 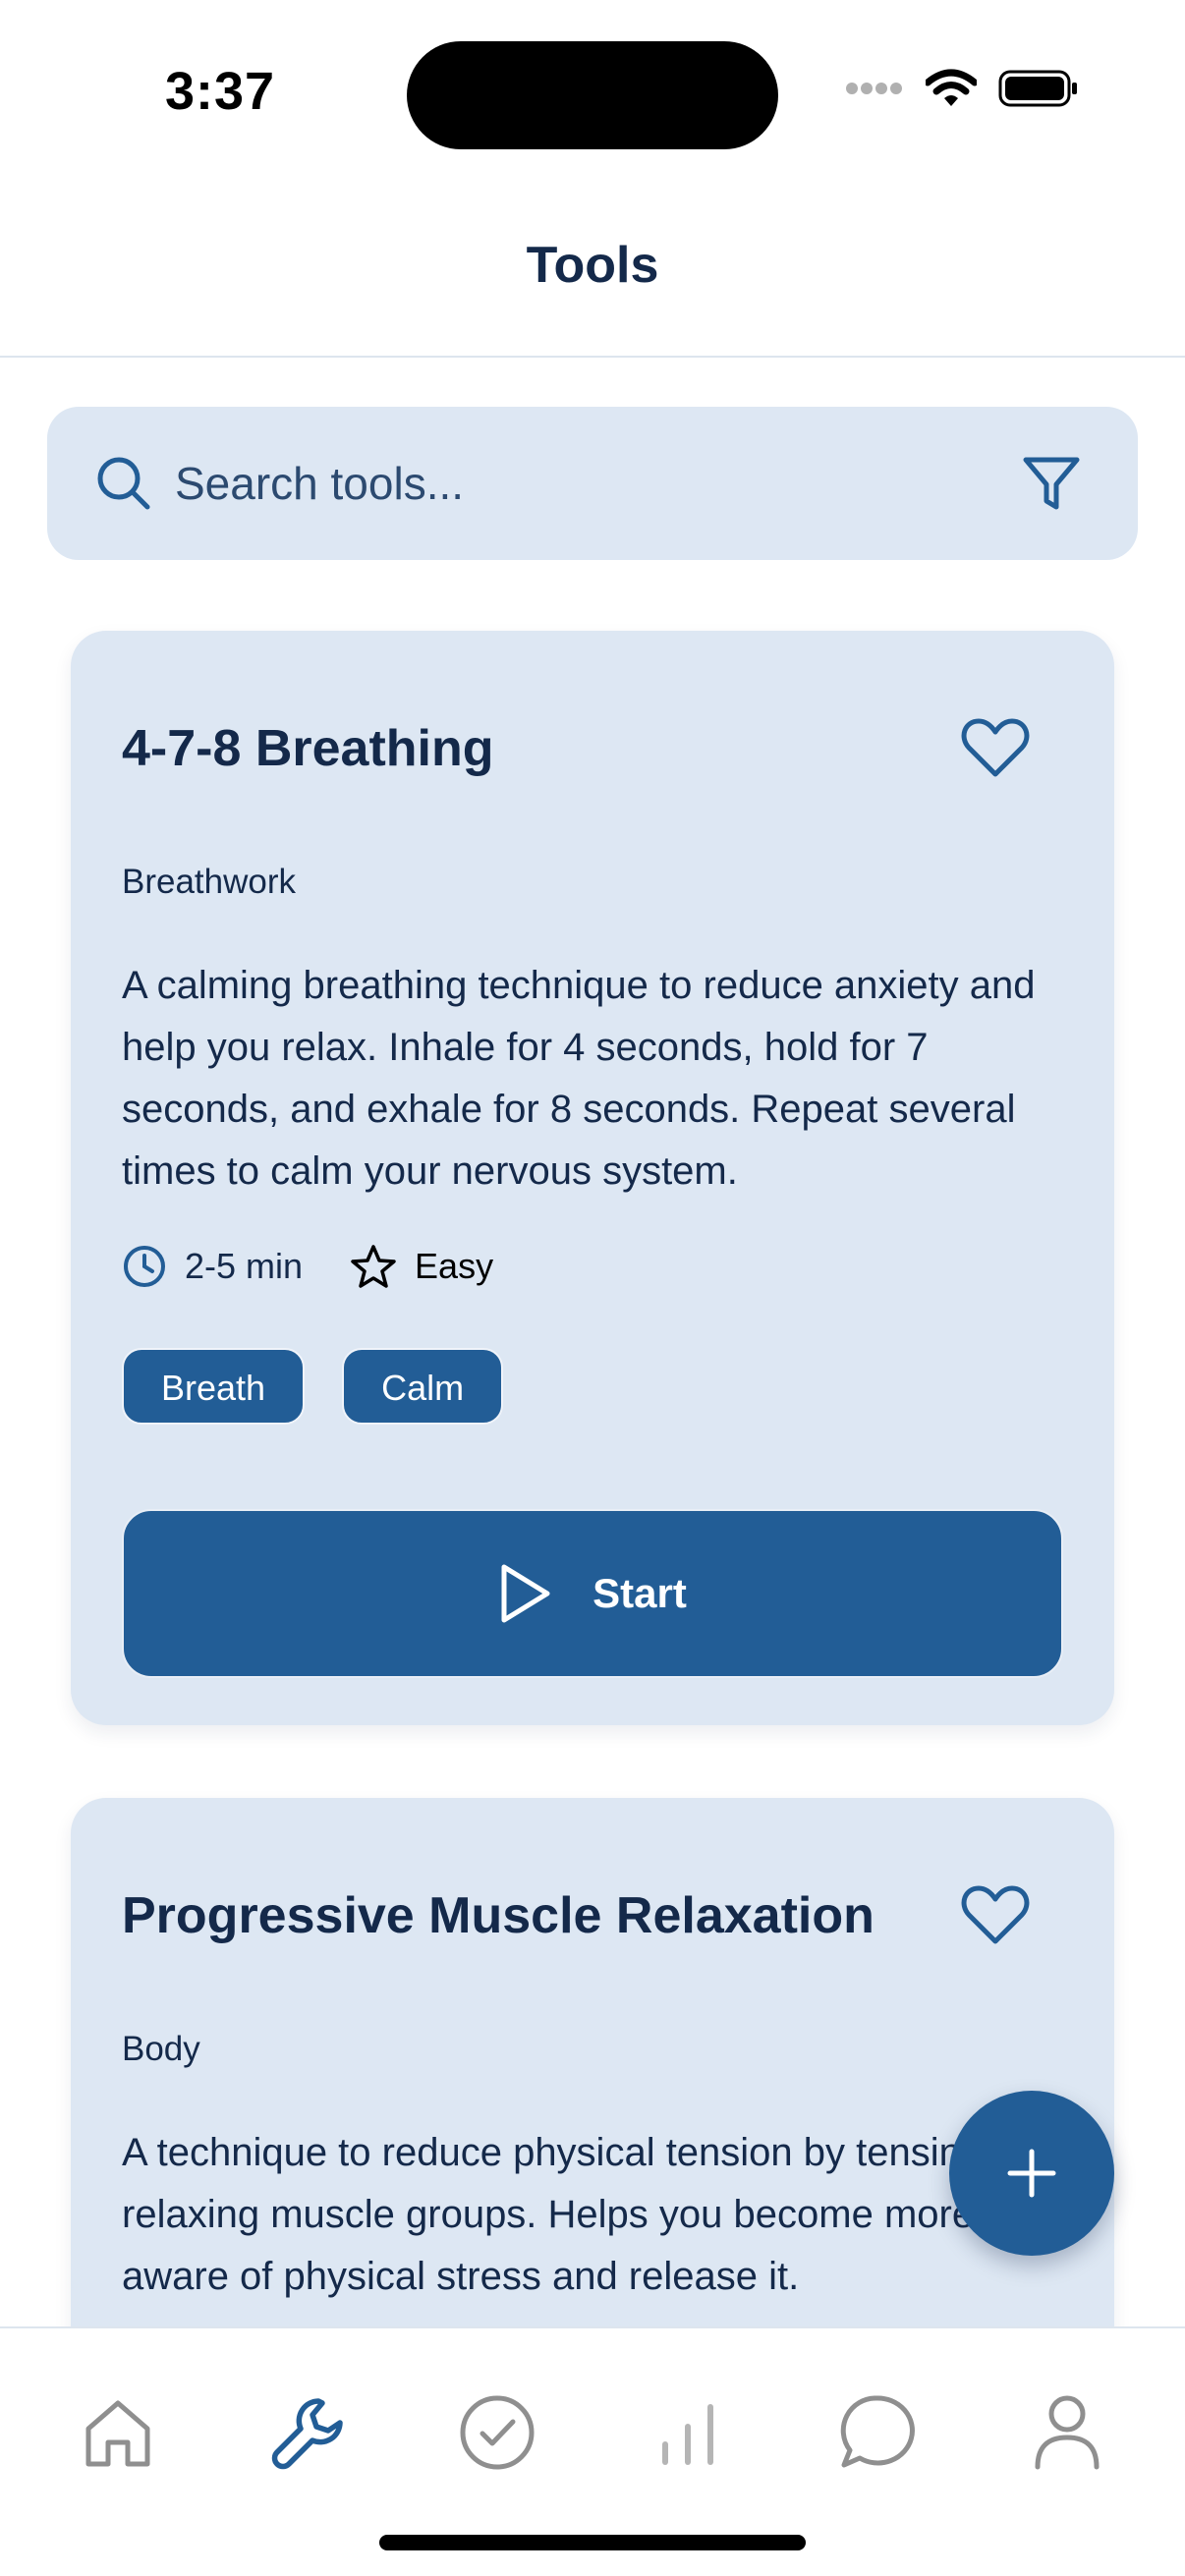 I want to click on play-icon, so click(x=526, y=1593).